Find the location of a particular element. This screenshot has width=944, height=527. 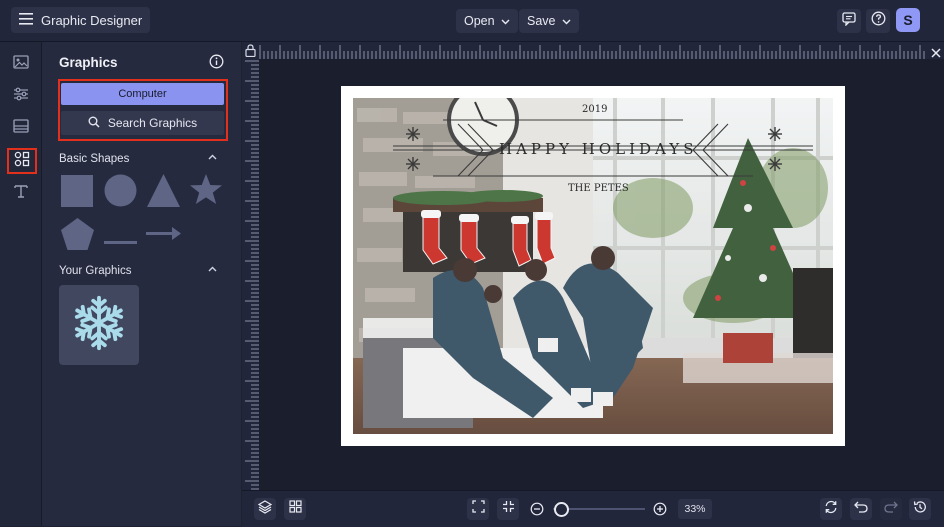

history-icon is located at coordinates (920, 509).